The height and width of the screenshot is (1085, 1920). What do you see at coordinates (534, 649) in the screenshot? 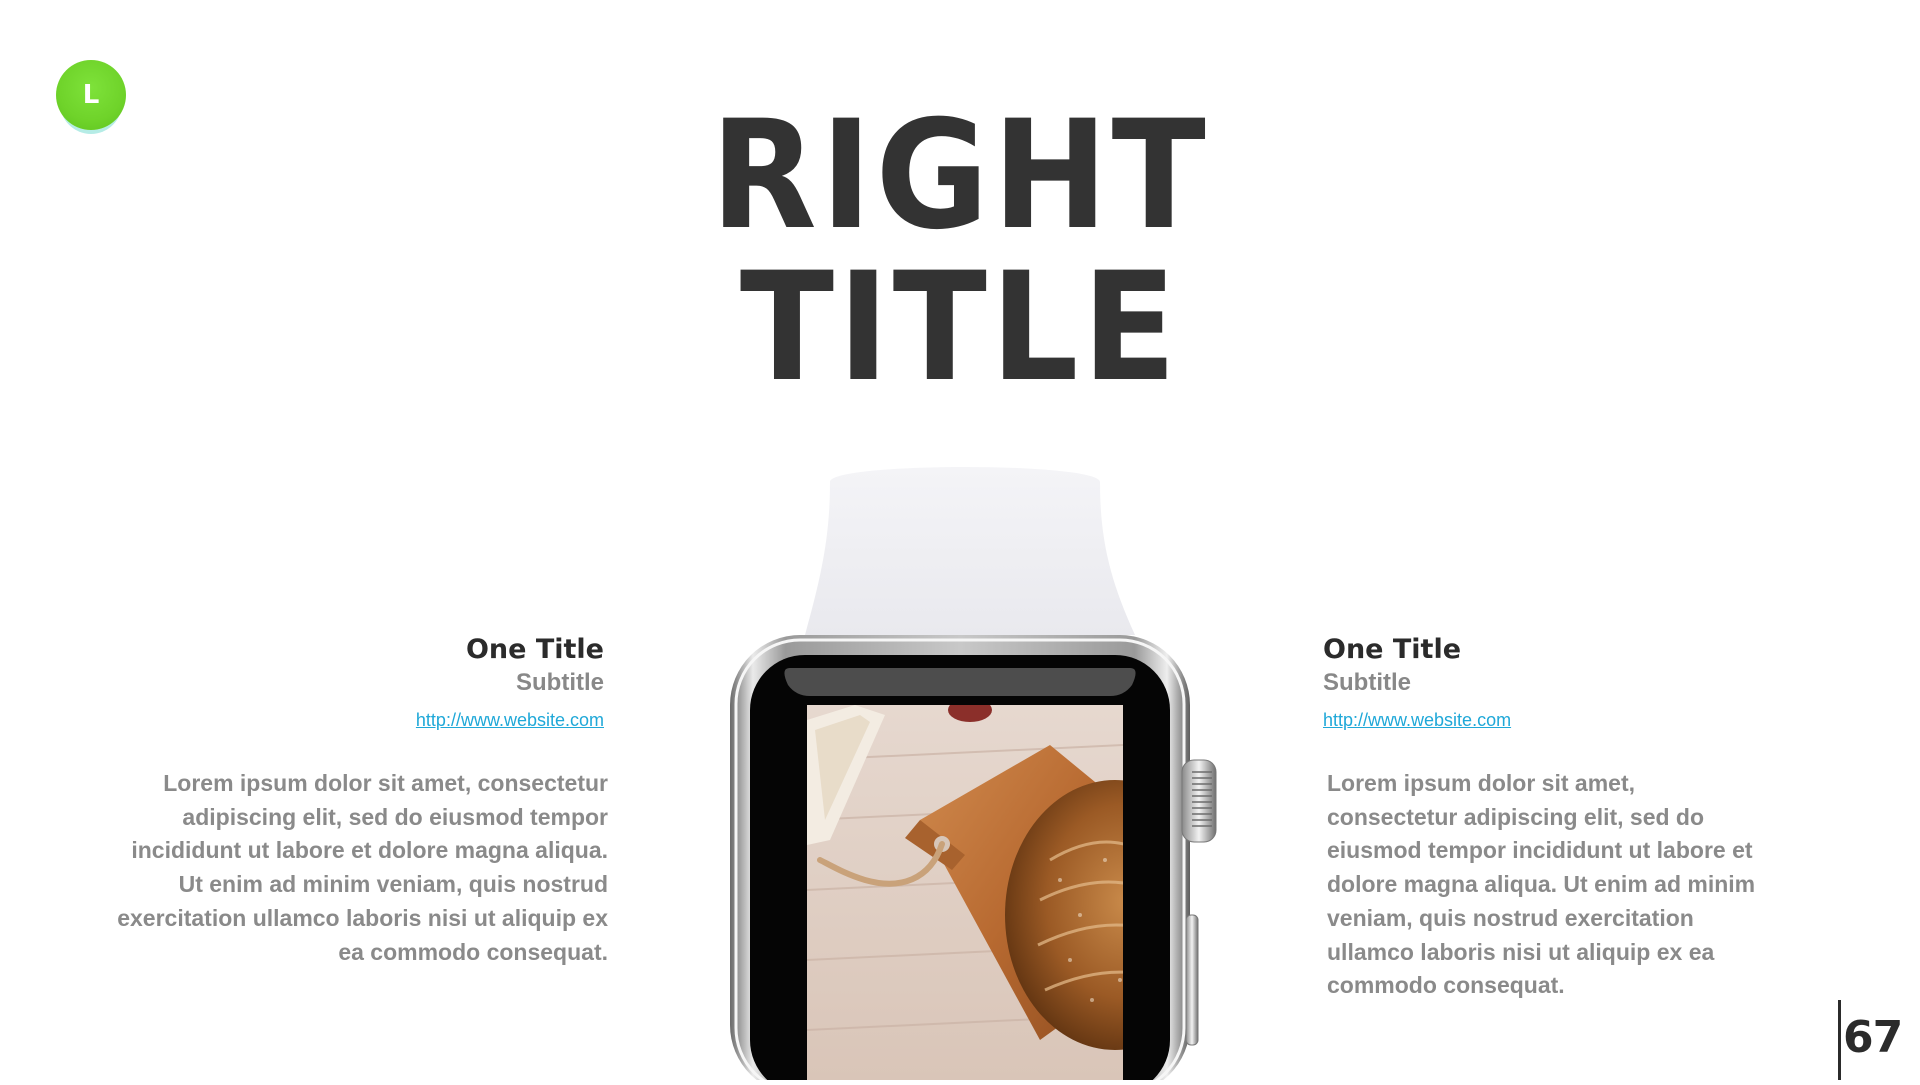
I see `left-block-title: One Title` at bounding box center [534, 649].